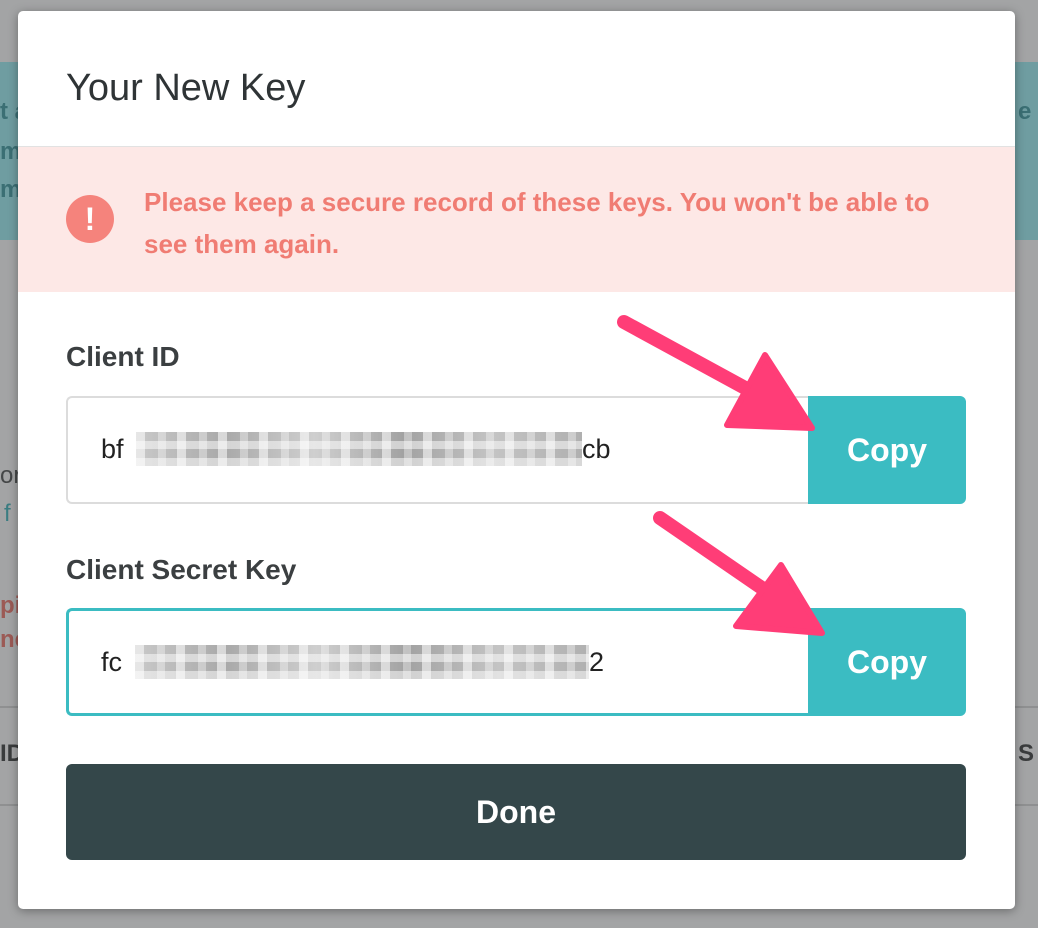 This screenshot has width=1038, height=928. What do you see at coordinates (181, 569) in the screenshot?
I see `client-secret-label: Client Secret Key` at bounding box center [181, 569].